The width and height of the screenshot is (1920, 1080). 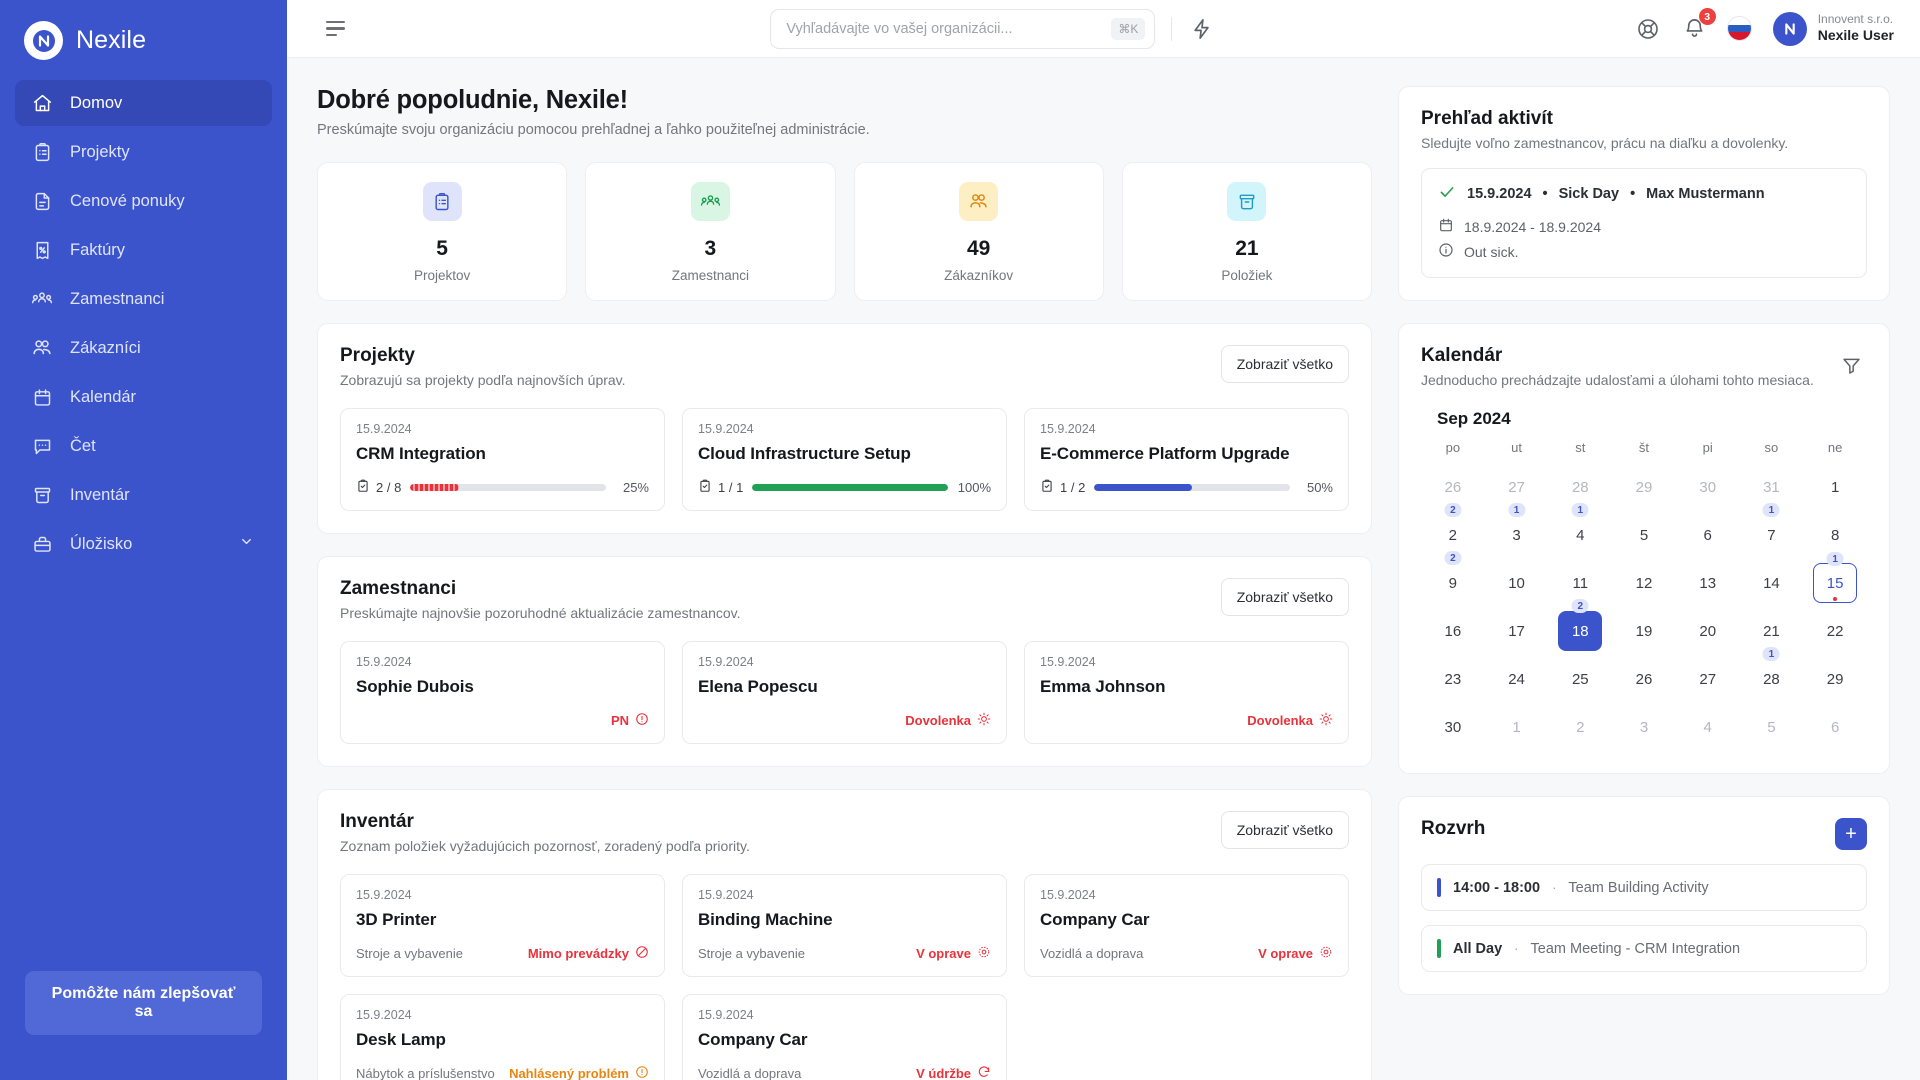 I want to click on calendar-cell: 27, so click(x=1708, y=679).